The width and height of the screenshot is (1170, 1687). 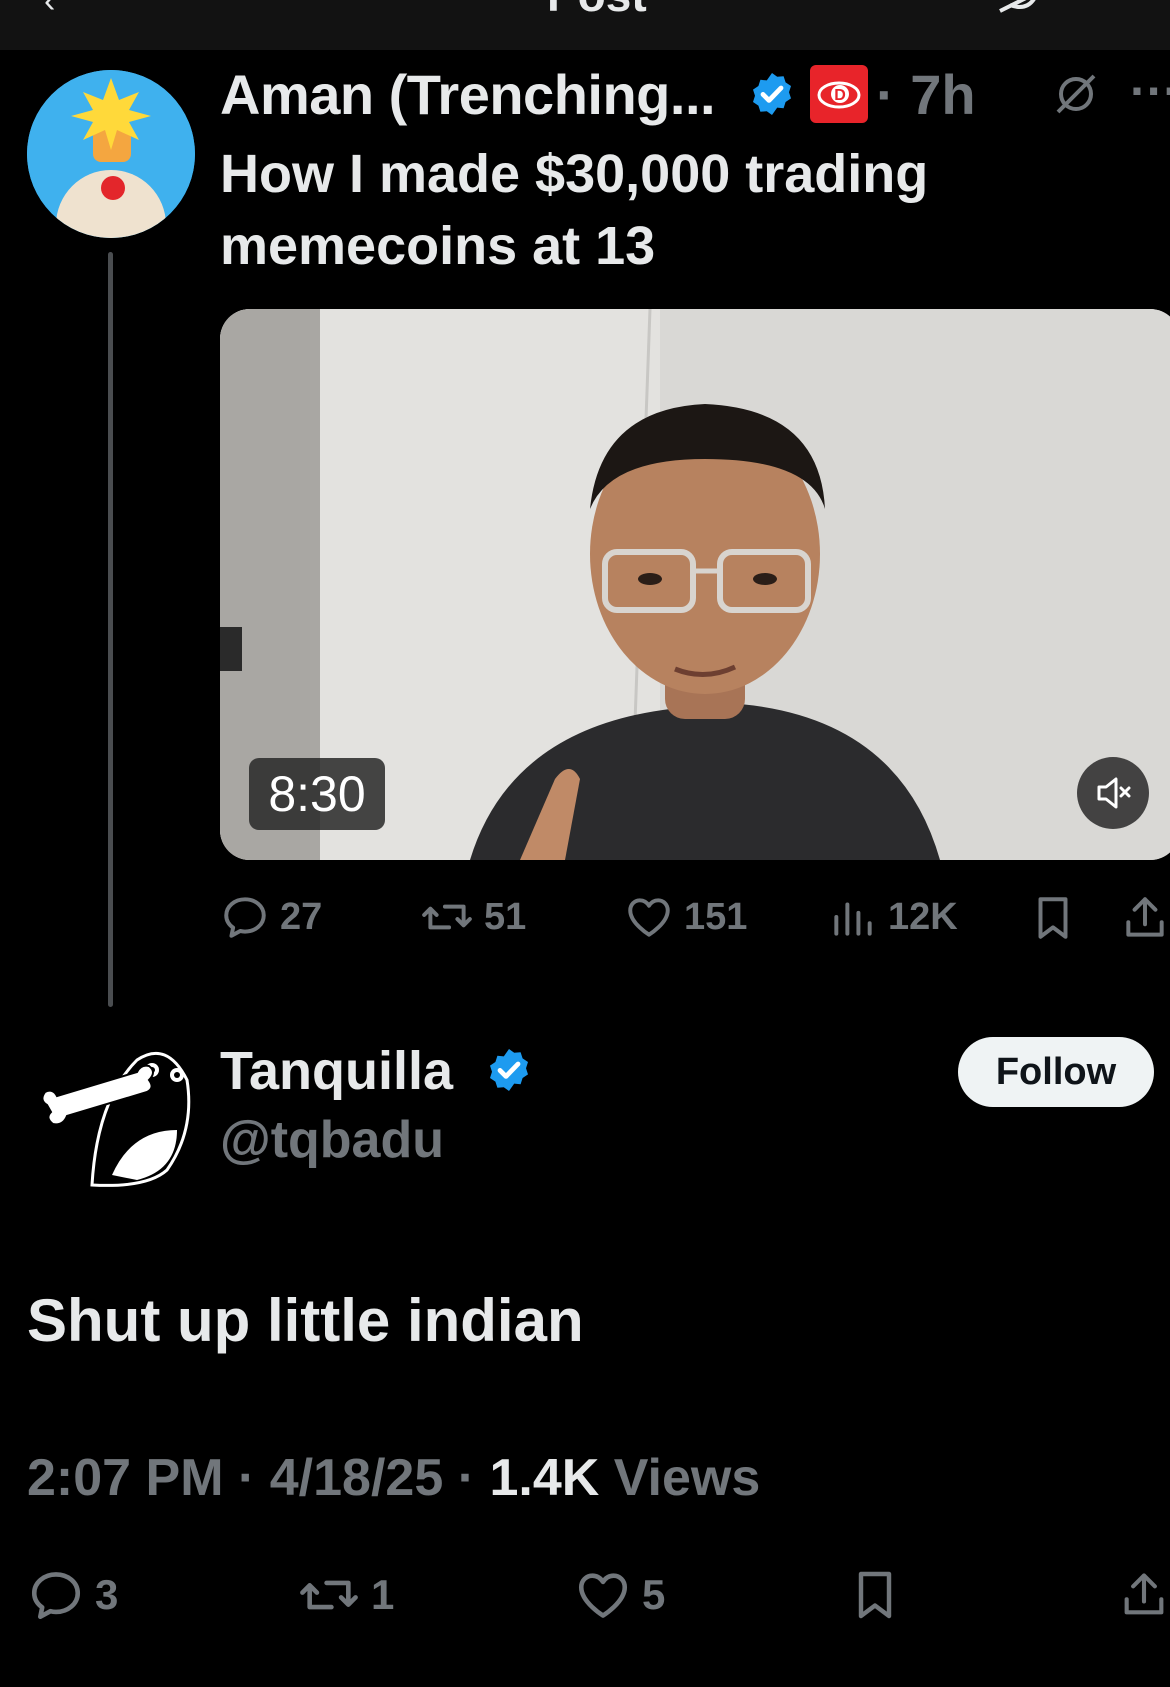 I want to click on author-handle: @tqbadu, so click(x=332, y=1140).